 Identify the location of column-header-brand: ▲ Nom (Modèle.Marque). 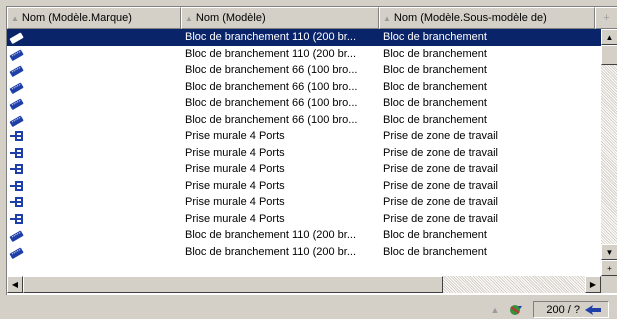
(94, 18).